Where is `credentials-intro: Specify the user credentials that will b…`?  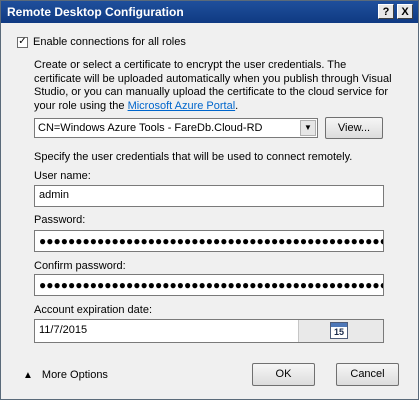
credentials-intro: Specify the user credentials that will b… is located at coordinates (193, 157).